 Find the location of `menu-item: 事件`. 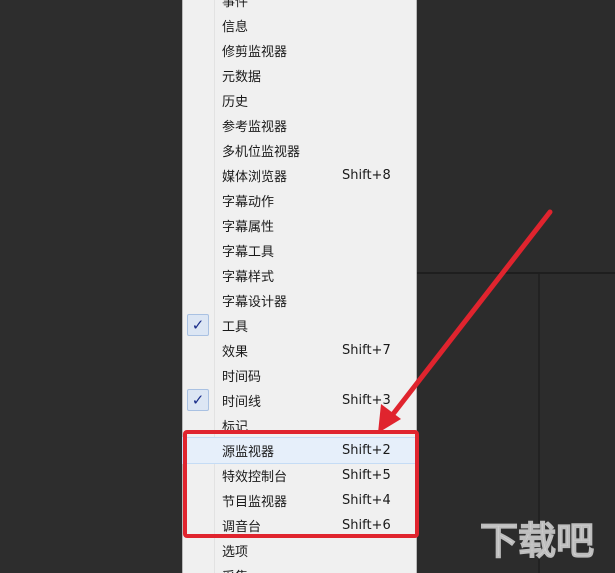

menu-item: 事件 is located at coordinates (299, 6).